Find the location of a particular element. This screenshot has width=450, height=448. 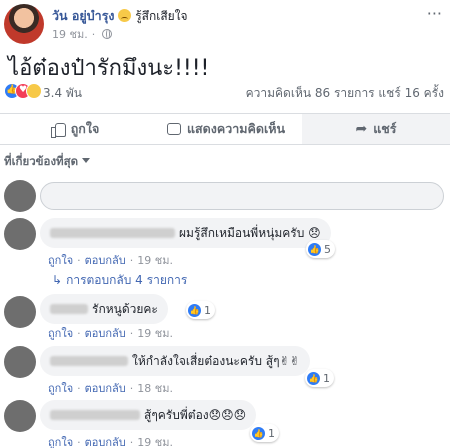

author-name: วัน อยู่บำรุง is located at coordinates (83, 15).